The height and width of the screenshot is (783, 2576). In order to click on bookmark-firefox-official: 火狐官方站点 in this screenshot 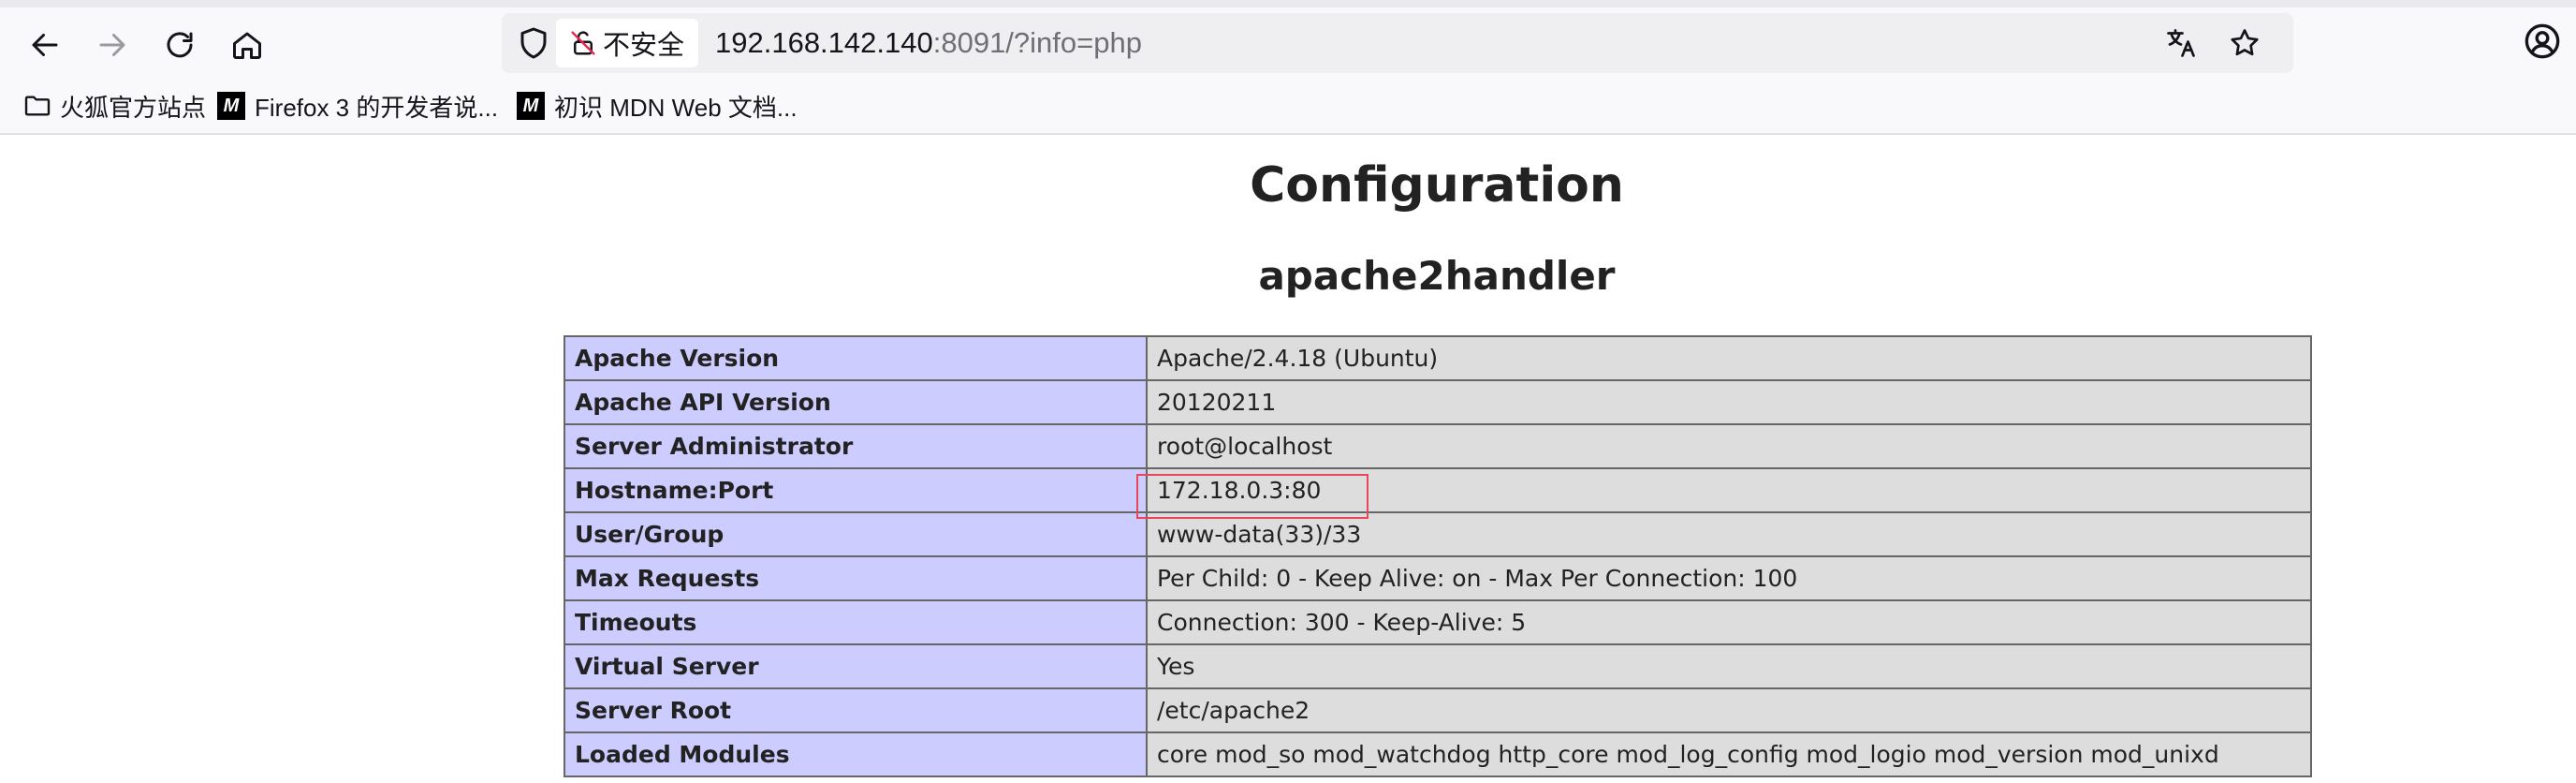, I will do `click(114, 105)`.